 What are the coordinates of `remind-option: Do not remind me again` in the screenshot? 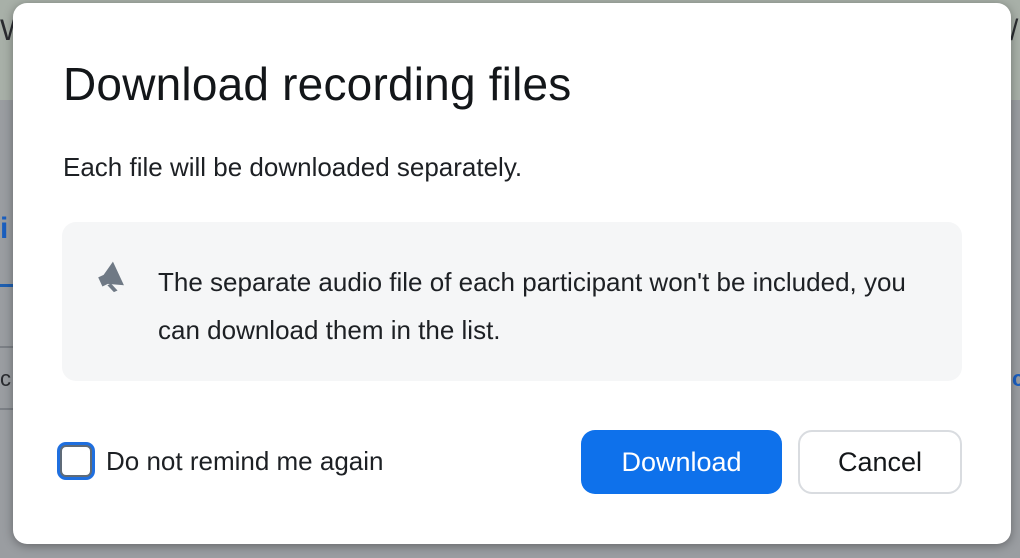 It's located at (219, 461).